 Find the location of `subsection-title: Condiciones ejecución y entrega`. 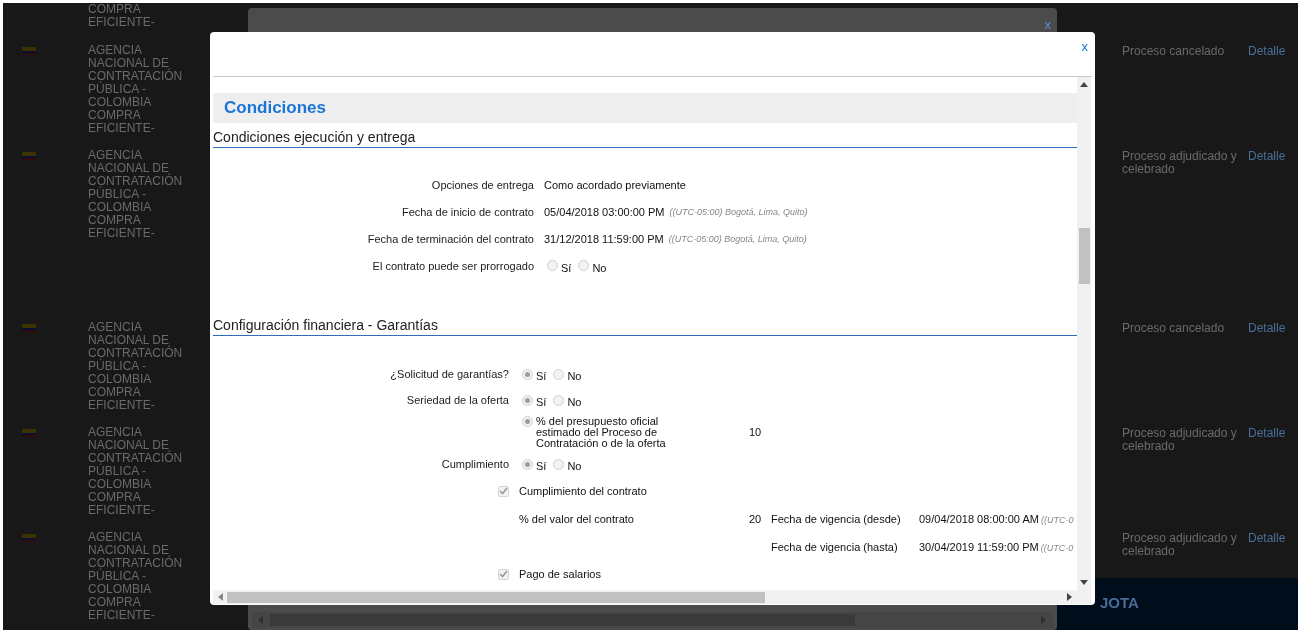

subsection-title: Condiciones ejecución y entrega is located at coordinates (645, 135).